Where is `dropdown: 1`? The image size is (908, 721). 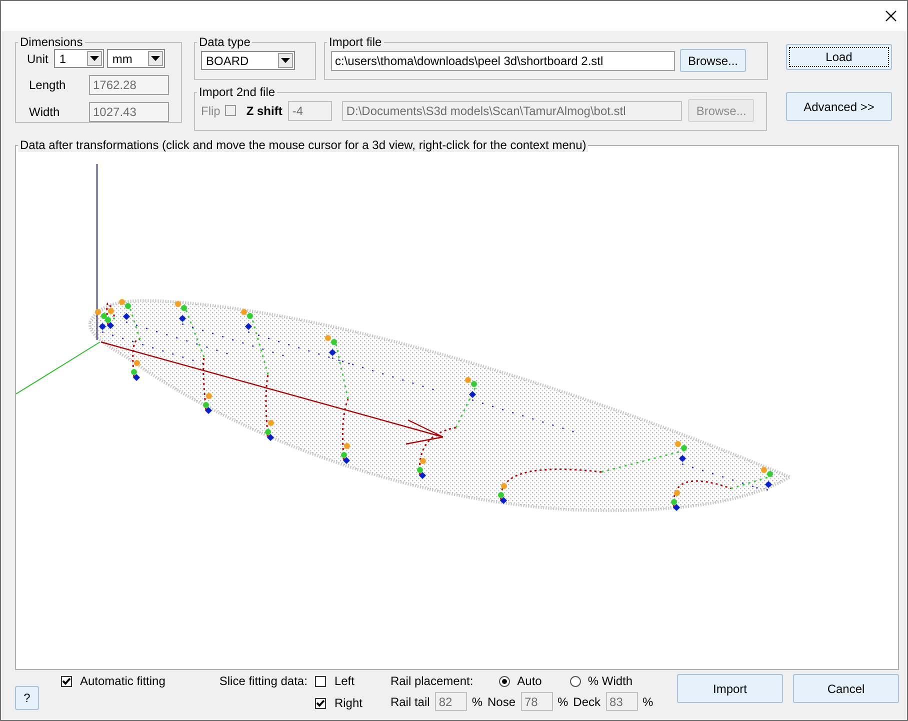 dropdown: 1 is located at coordinates (79, 58).